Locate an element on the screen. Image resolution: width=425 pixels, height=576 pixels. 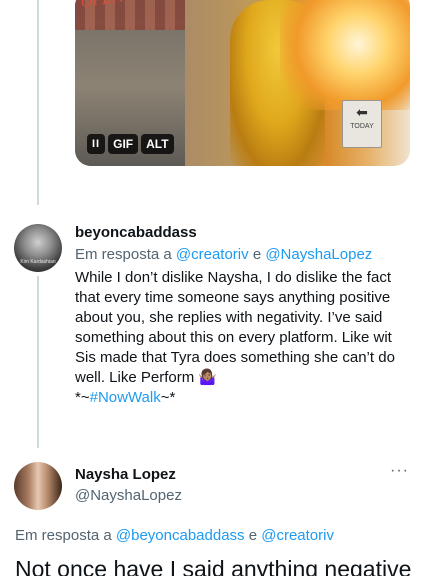
arrow-left-icon: ⬅ is located at coordinates (362, 112).